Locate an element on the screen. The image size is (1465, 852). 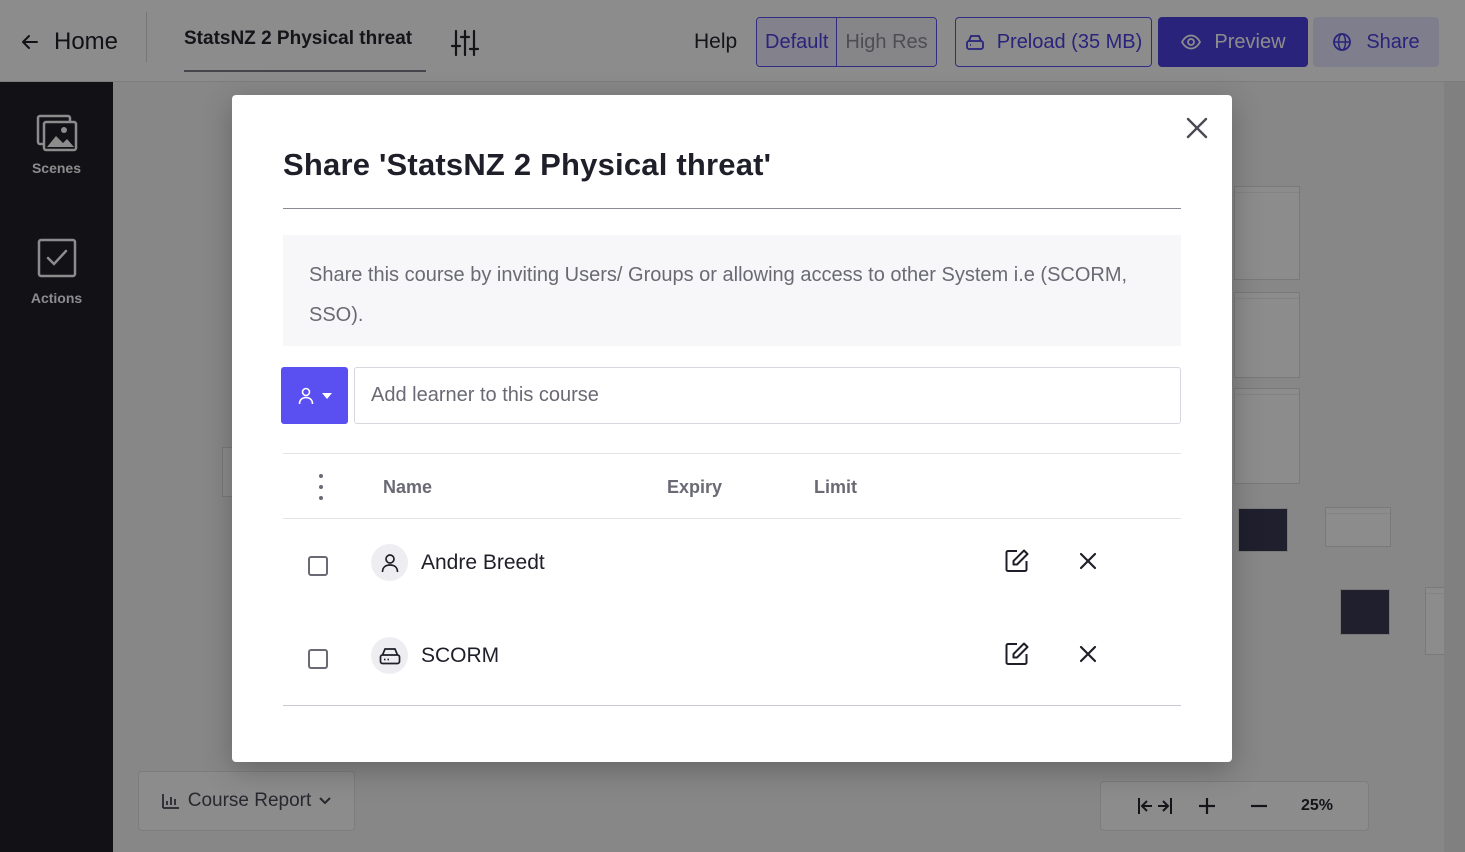
more-options-icon is located at coordinates (321, 487).